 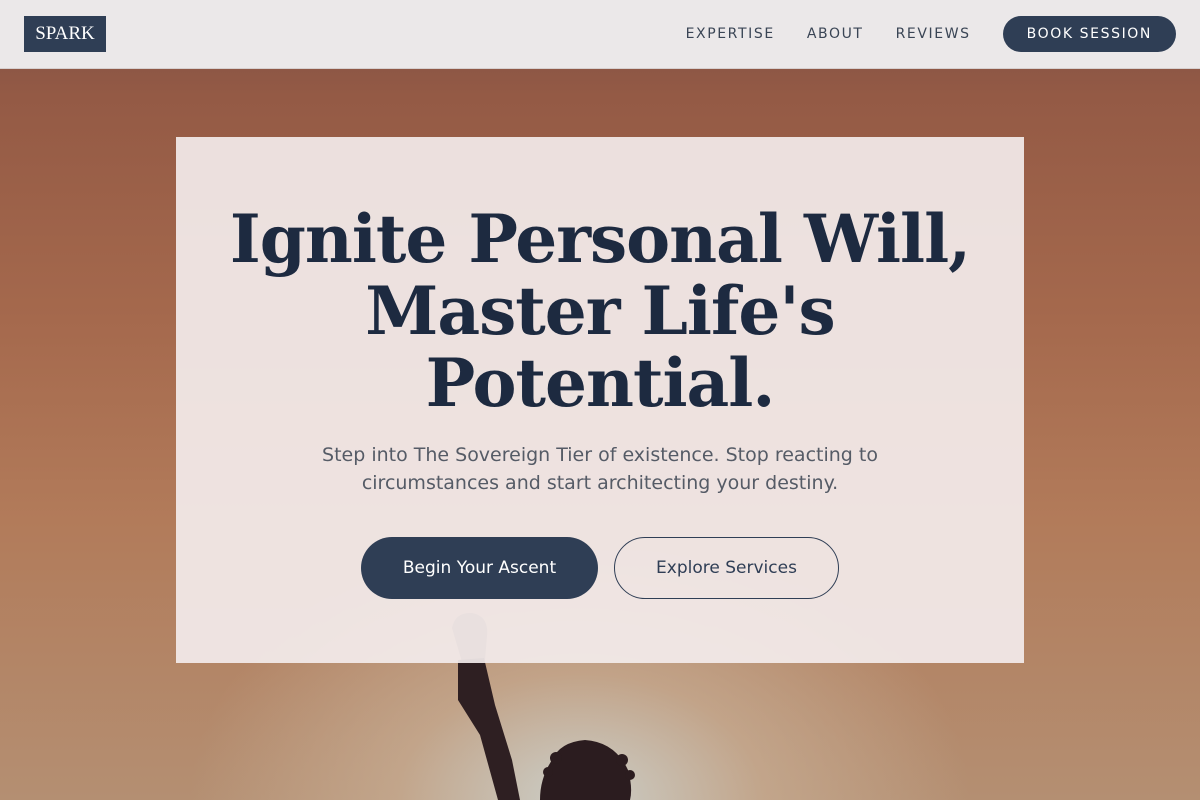 I want to click on begin-ascent-button: Begin Your Ascent, so click(x=479, y=568).